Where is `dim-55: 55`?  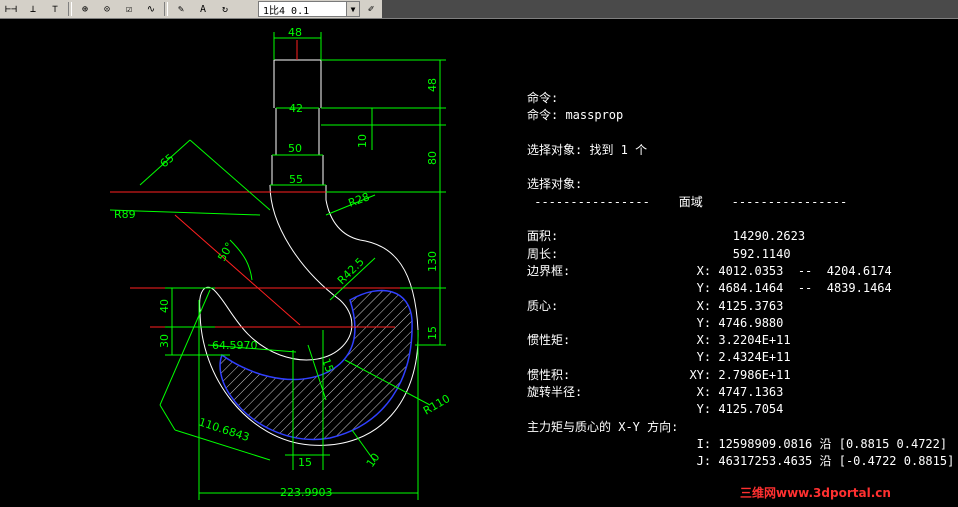 dim-55: 55 is located at coordinates (296, 179).